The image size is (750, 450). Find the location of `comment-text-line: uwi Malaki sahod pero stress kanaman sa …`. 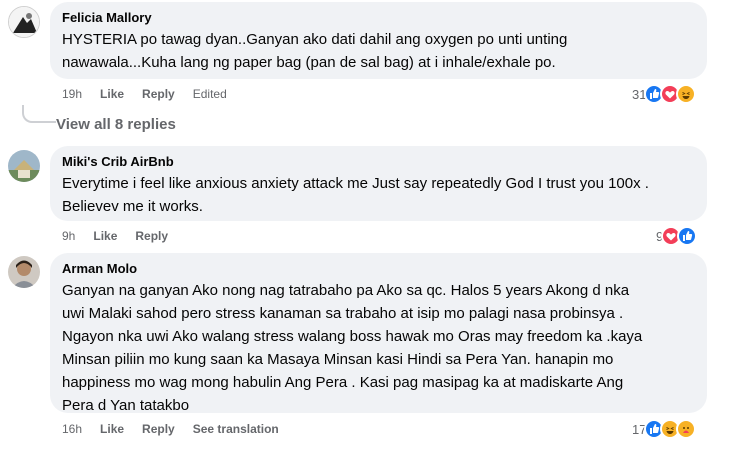

comment-text-line: uwi Malaki sahod pero stress kanaman sa … is located at coordinates (343, 313).